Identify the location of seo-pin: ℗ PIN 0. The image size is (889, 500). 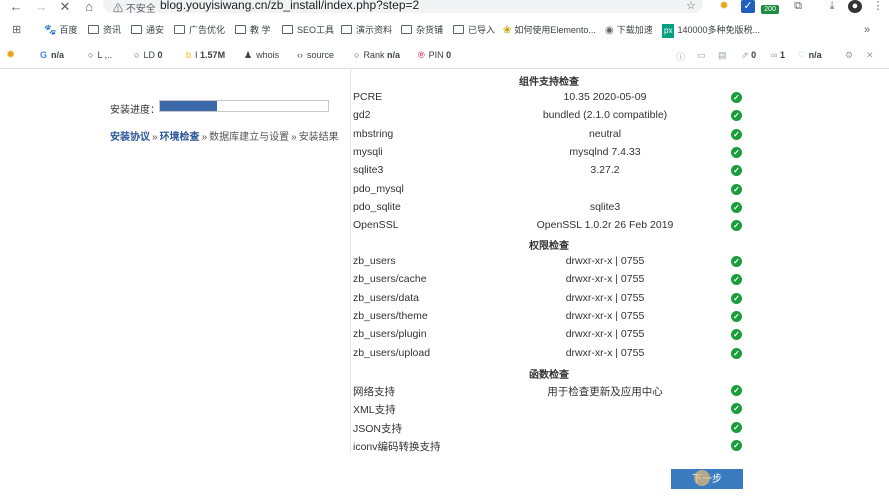
(434, 55).